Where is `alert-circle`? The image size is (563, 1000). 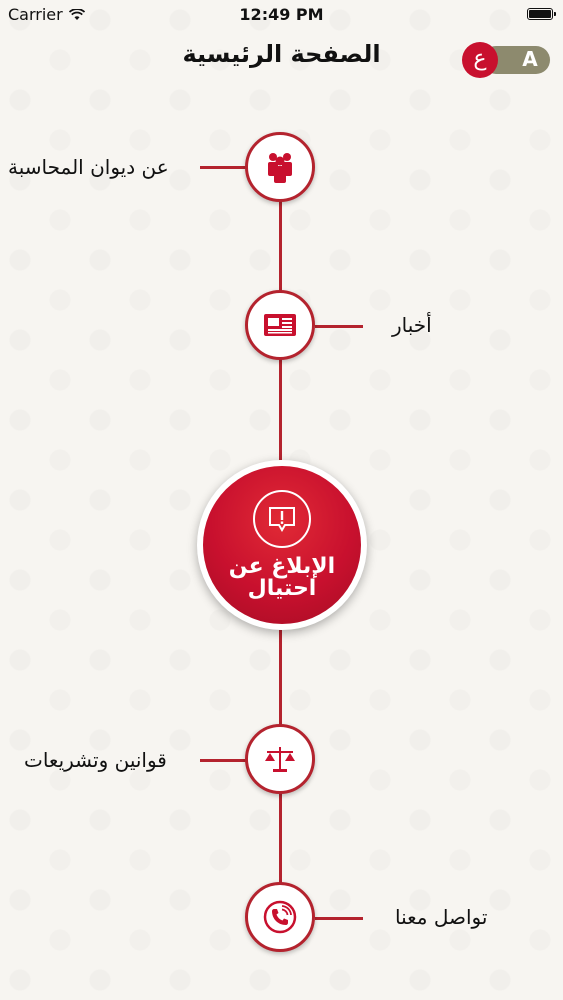
alert-circle is located at coordinates (282, 519).